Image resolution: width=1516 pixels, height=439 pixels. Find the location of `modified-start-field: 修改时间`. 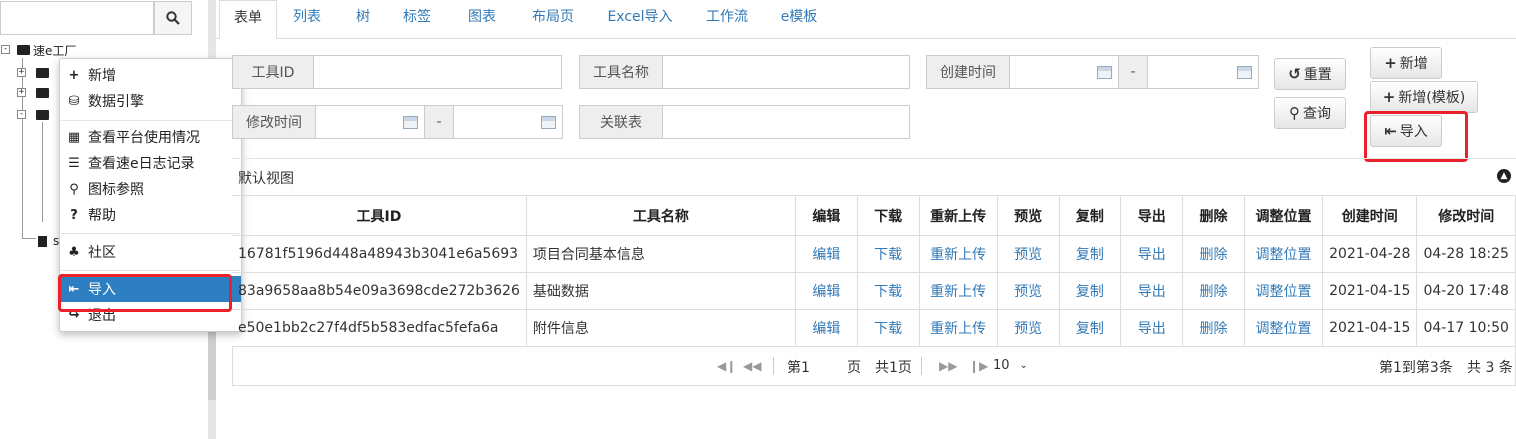

modified-start-field: 修改时间 is located at coordinates (328, 122).